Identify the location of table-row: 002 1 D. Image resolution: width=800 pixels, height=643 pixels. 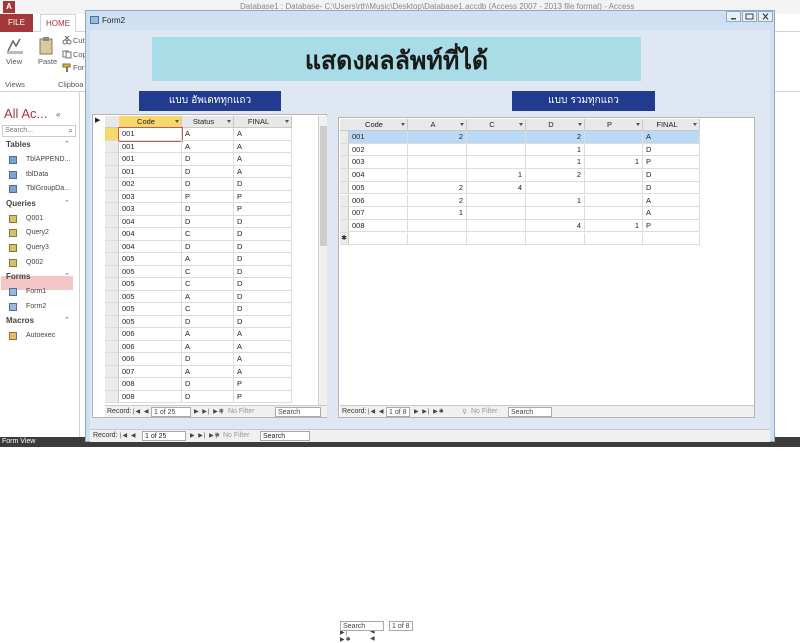
(520, 150).